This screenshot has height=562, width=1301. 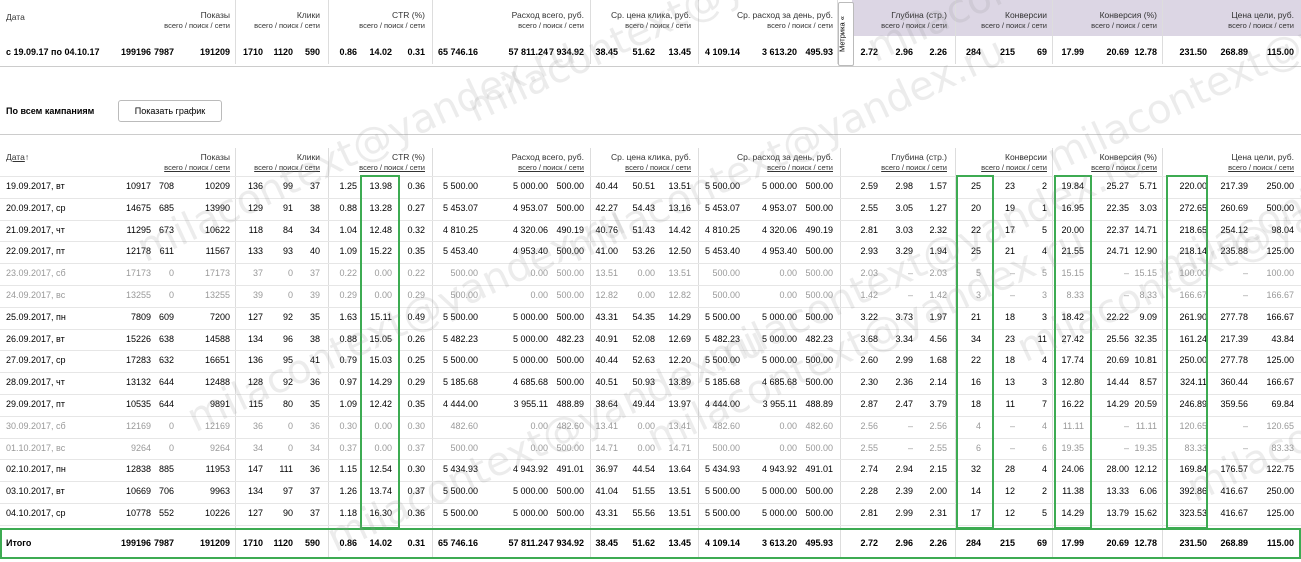 I want to click on row-cell: 0.00, so click(x=646, y=426).